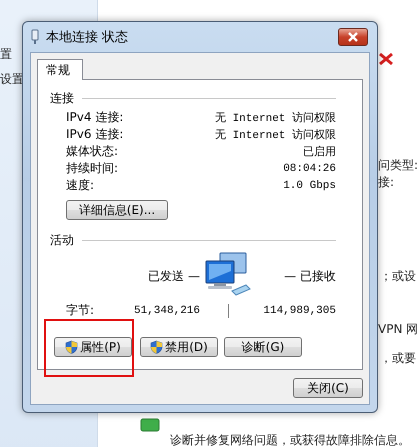 The height and width of the screenshot is (447, 418). I want to click on field-value: 1.0 Gbps, so click(309, 186).